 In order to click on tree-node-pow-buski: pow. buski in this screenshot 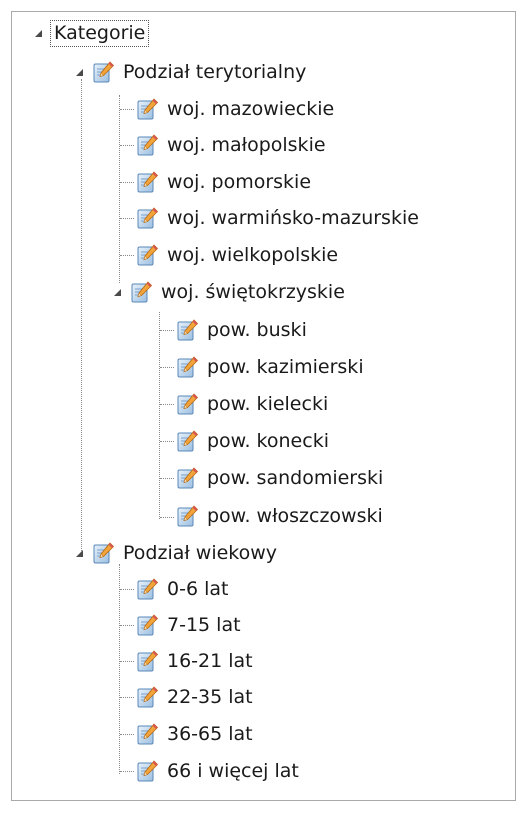, I will do `click(241, 330)`.